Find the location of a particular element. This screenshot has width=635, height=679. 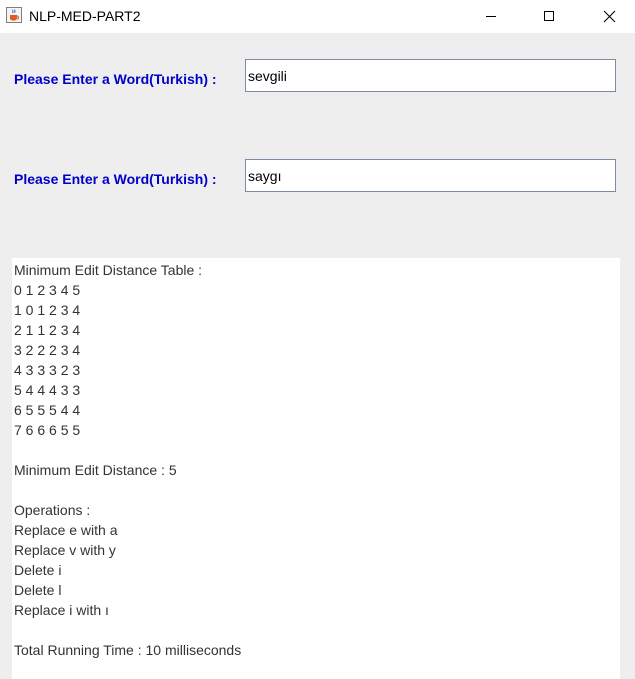

operation-item: Replace i with ı is located at coordinates (61, 610).